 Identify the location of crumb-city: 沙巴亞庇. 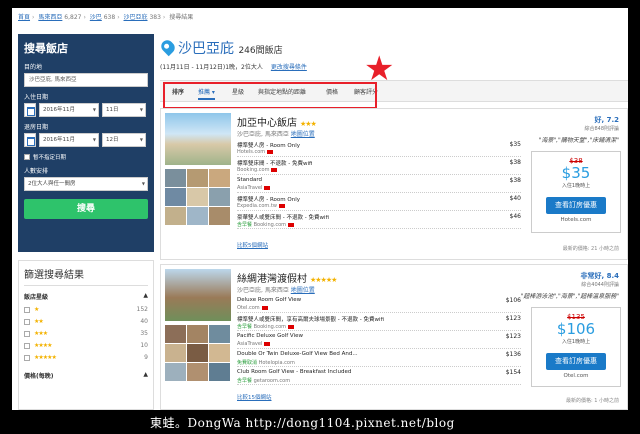
(136, 17).